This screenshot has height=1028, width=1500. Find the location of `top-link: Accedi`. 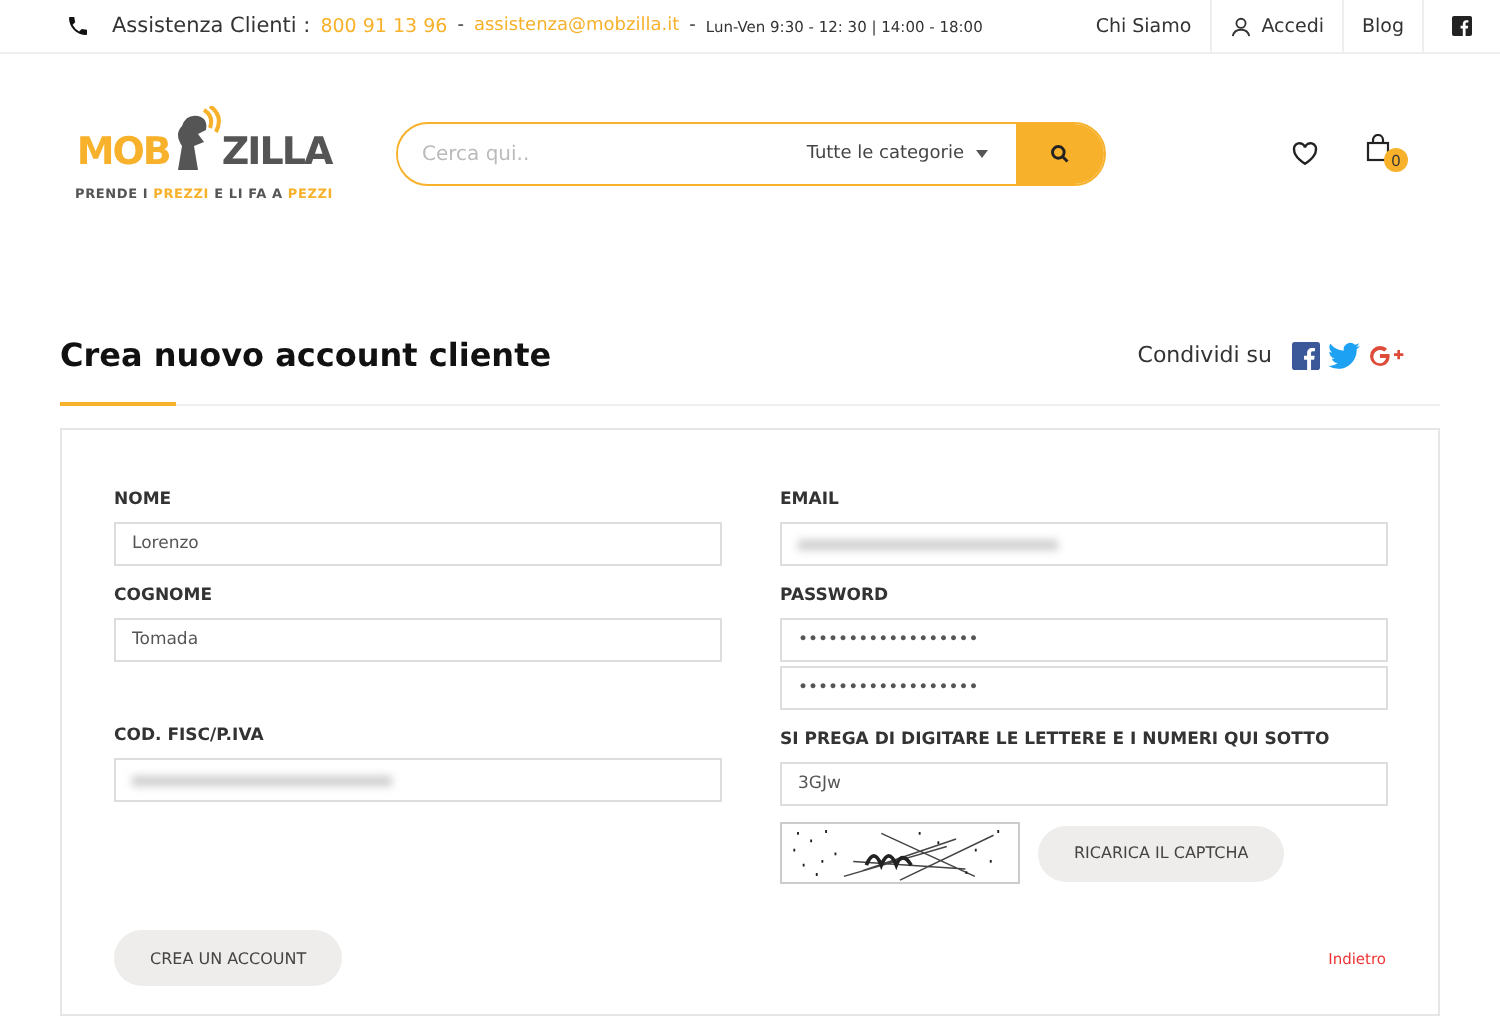

top-link: Accedi is located at coordinates (1275, 26).